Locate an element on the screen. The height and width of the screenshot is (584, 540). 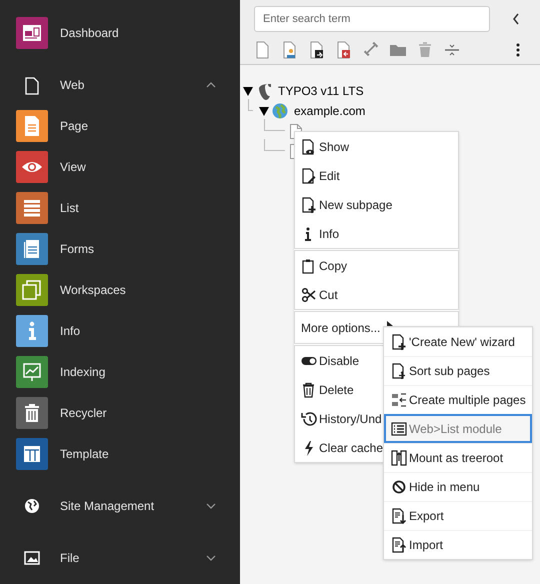
export-icon is located at coordinates (399, 516).